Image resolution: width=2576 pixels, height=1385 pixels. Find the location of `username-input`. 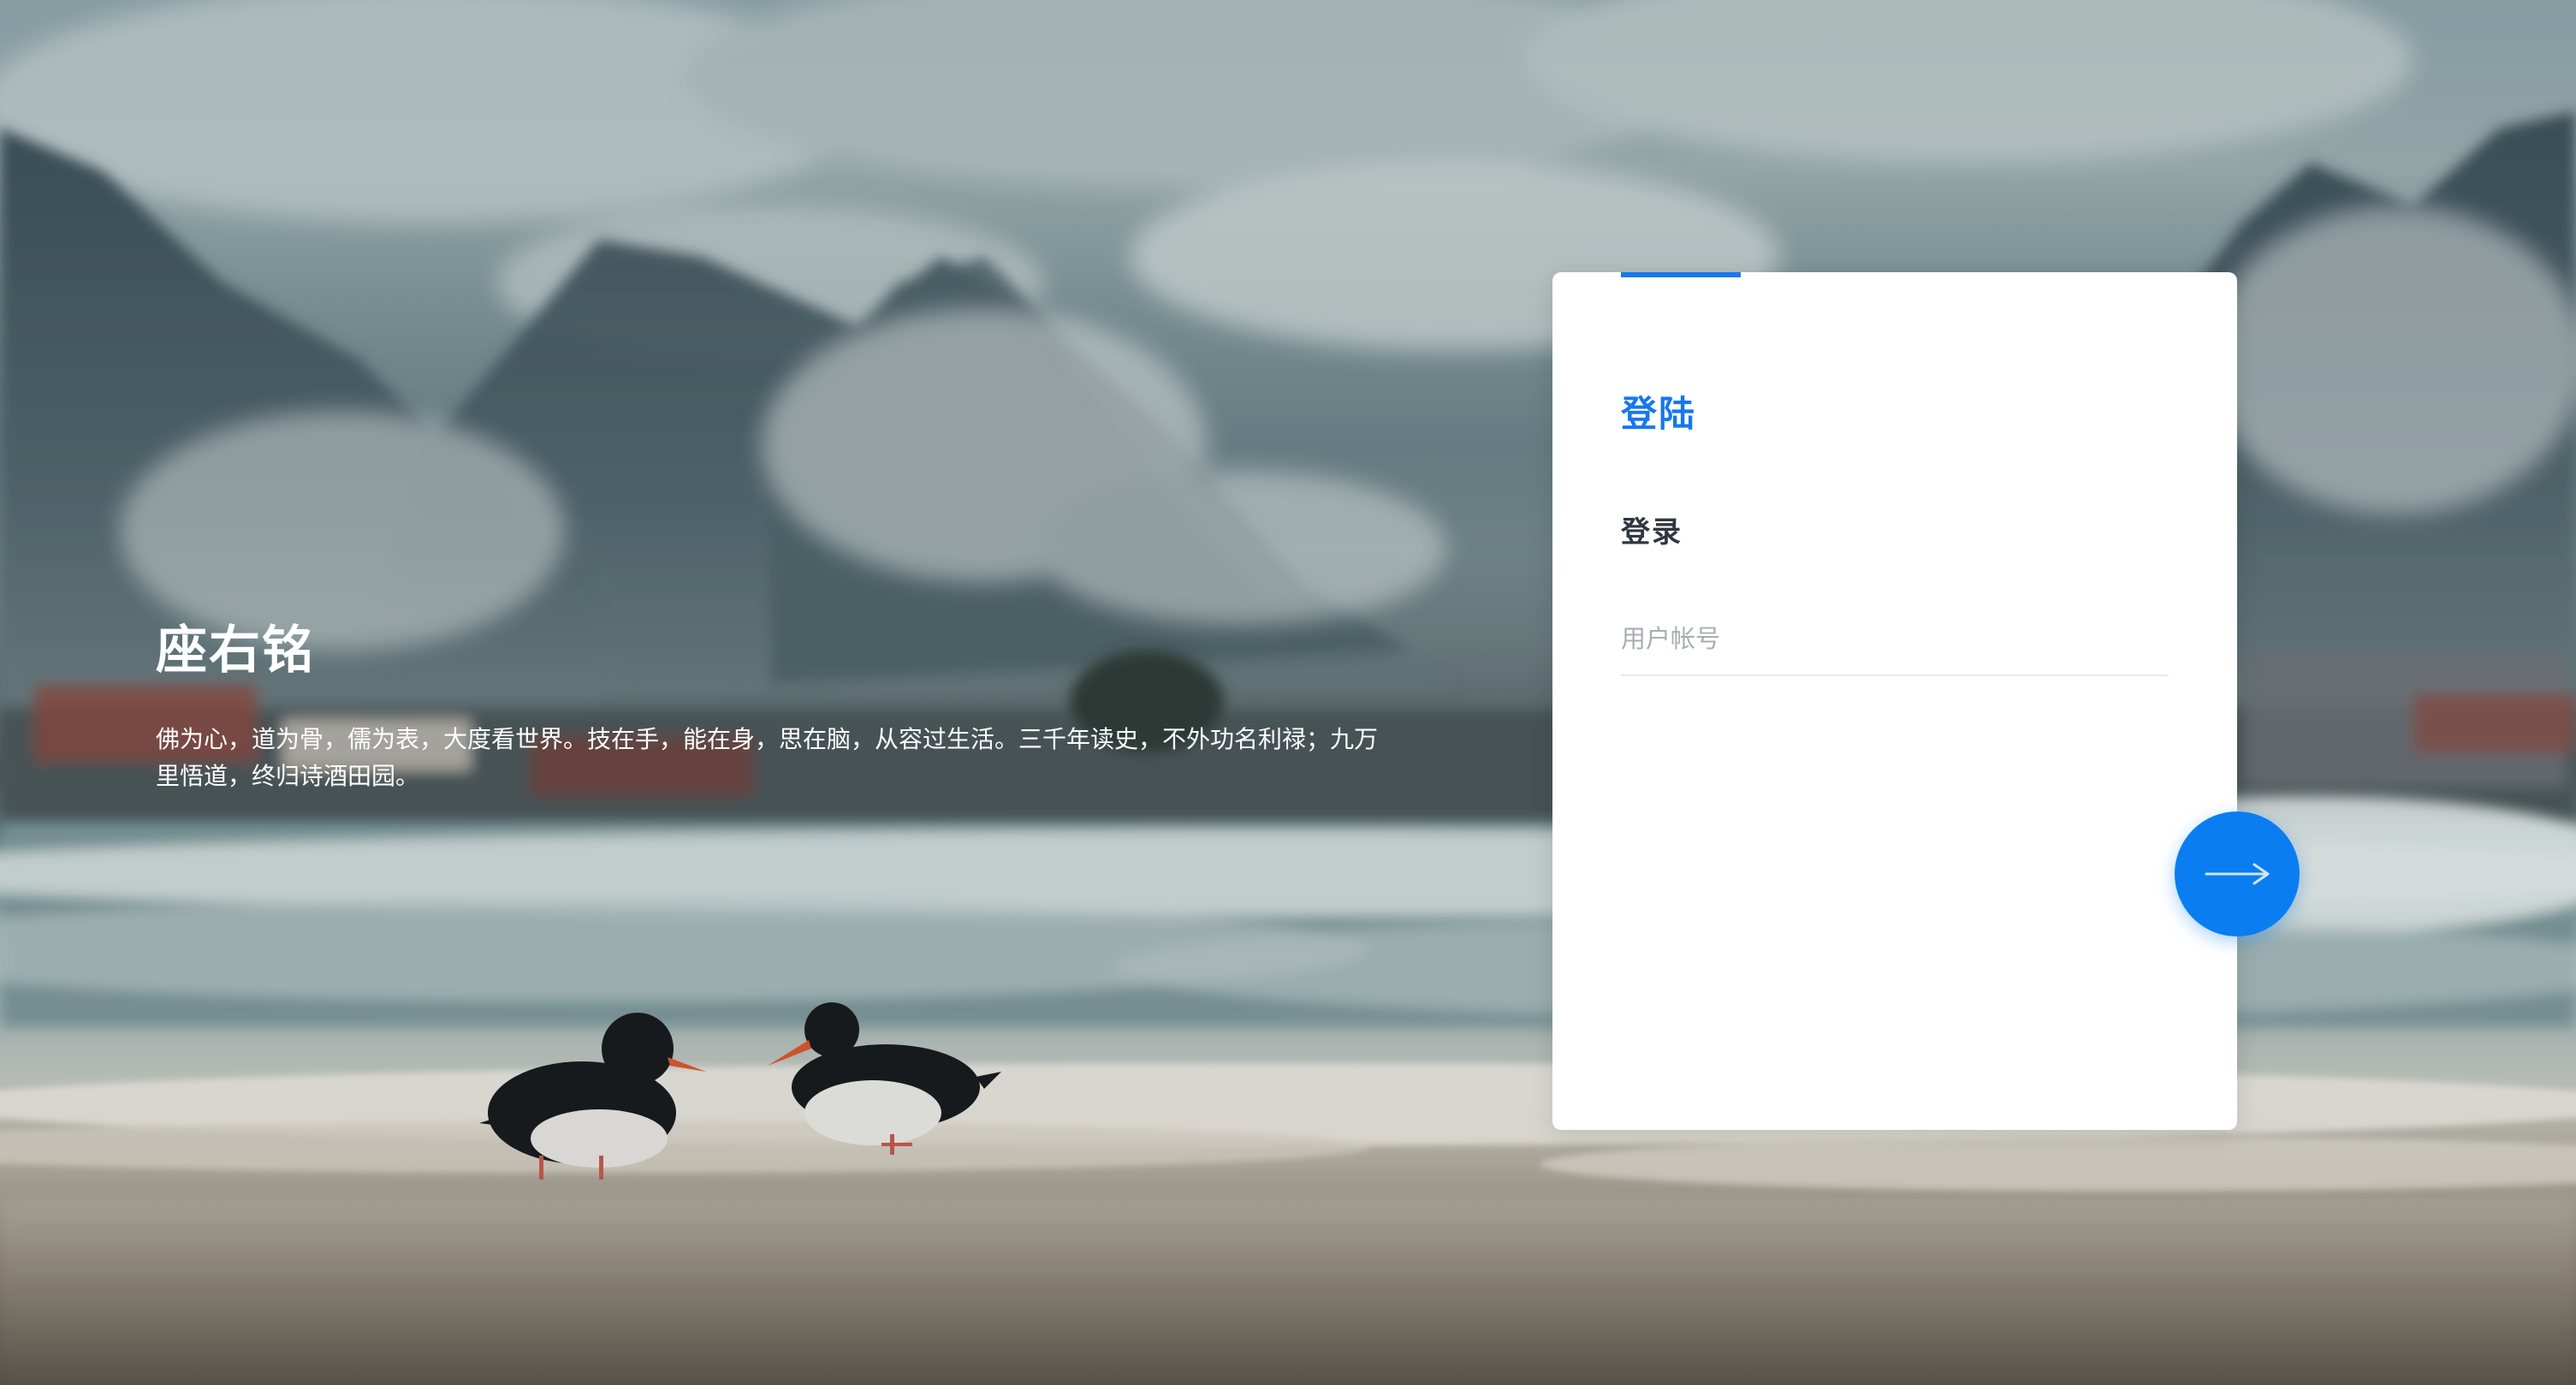

username-input is located at coordinates (1895, 638).